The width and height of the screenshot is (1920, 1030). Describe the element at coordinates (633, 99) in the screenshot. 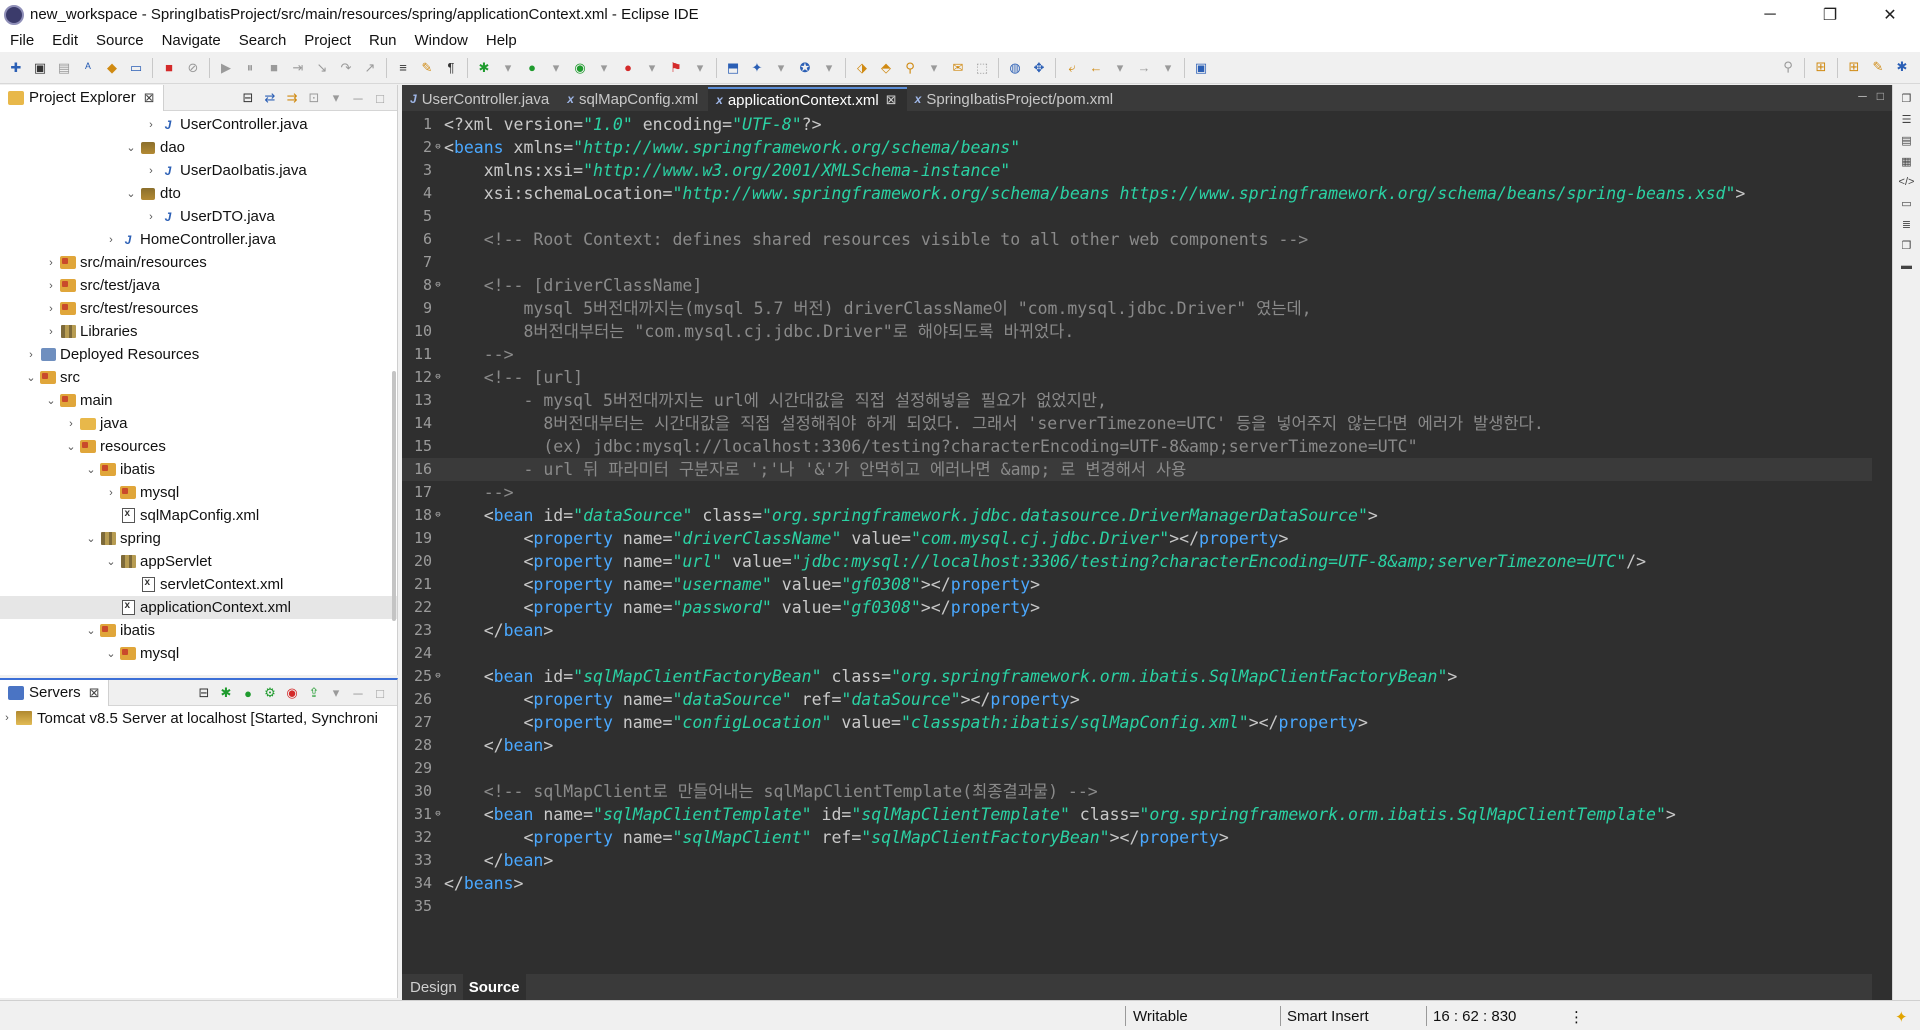

I see `editor-tab: x sqlMapConfig.xml` at that location.